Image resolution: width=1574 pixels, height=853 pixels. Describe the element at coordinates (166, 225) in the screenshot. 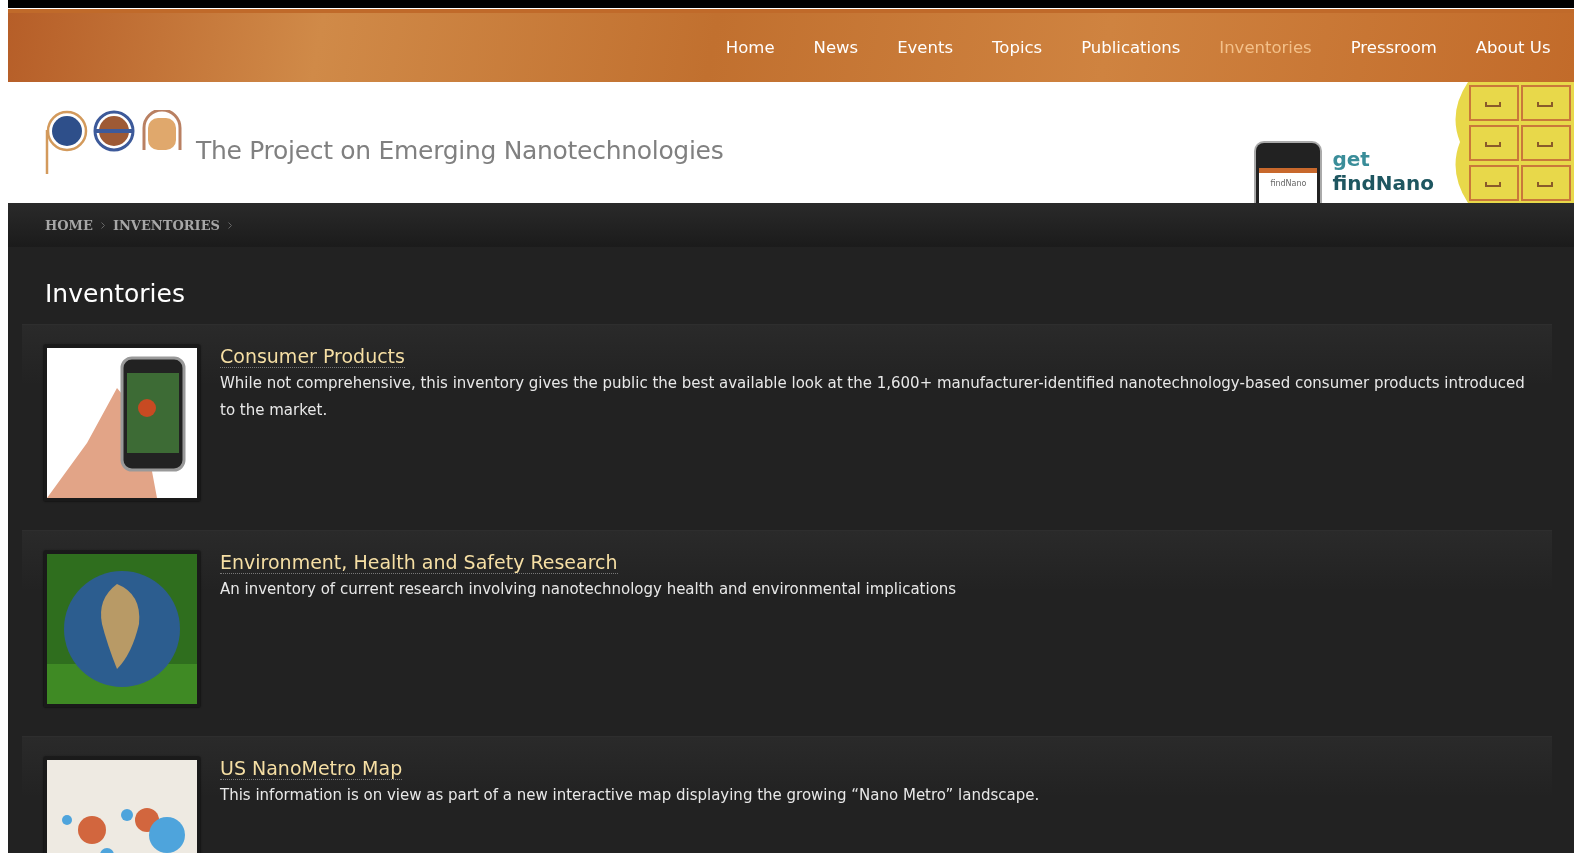

I see `breadcrumb-link: INVENTORIES` at that location.